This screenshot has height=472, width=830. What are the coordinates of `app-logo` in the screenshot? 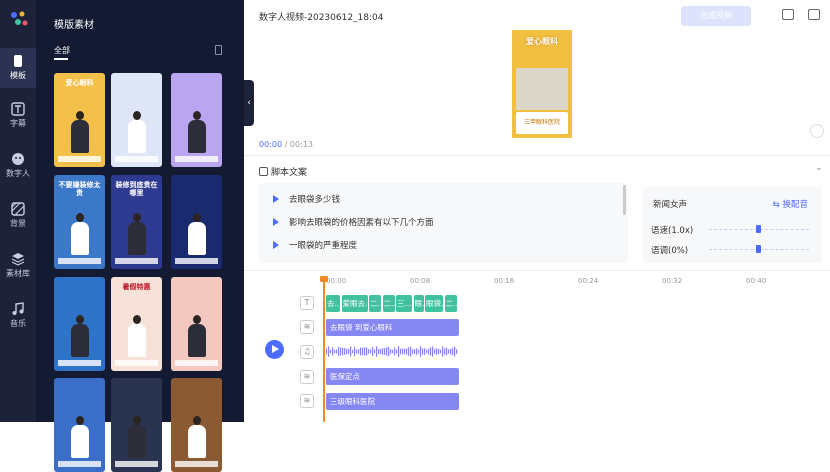 It's located at (19, 18).